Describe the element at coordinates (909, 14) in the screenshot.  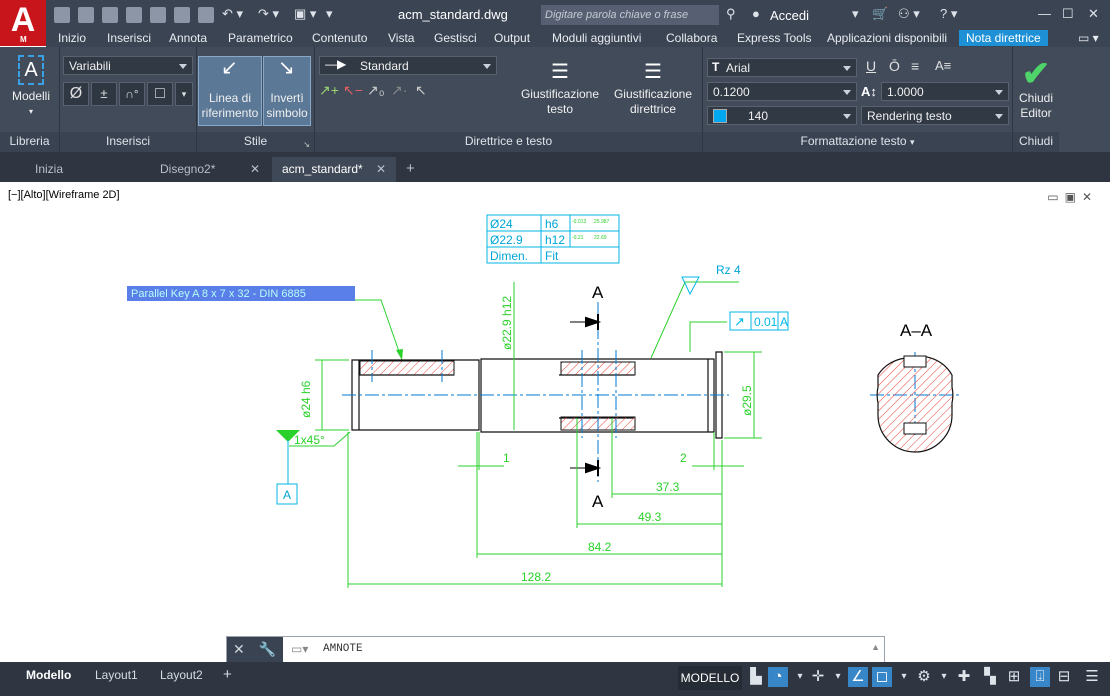
I see `network-icon: ⚇ ▾` at that location.